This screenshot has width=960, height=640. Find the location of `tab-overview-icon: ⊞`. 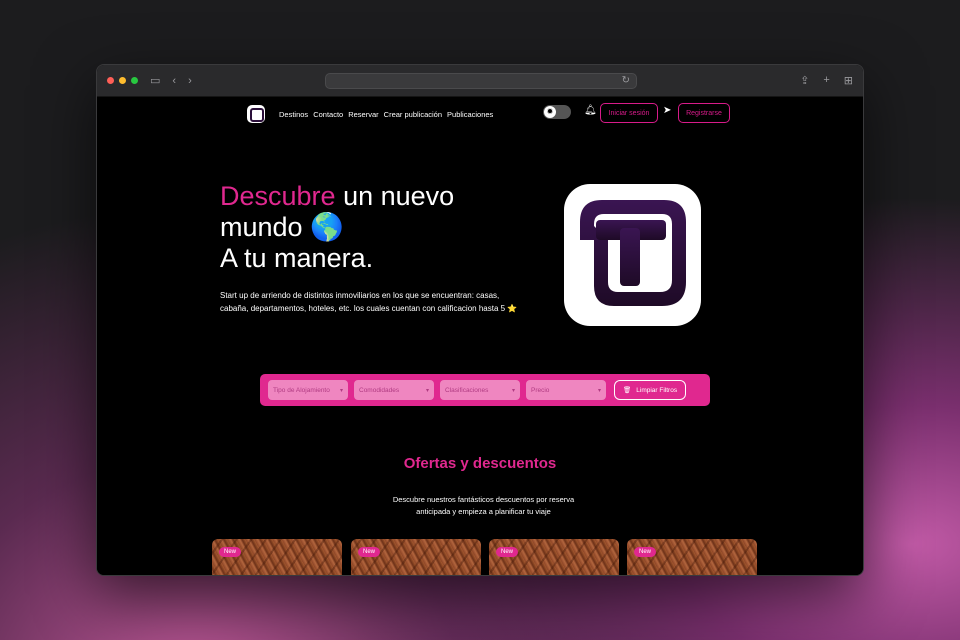

tab-overview-icon: ⊞ is located at coordinates (848, 80).